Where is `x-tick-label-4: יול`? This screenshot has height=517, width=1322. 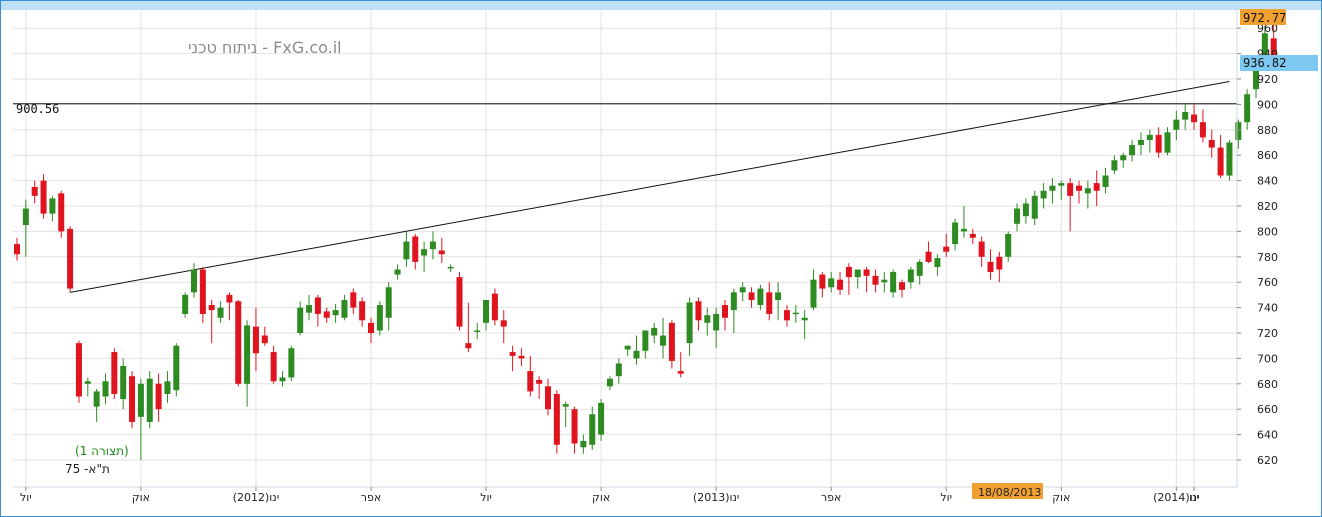 x-tick-label-4: יול is located at coordinates (486, 497).